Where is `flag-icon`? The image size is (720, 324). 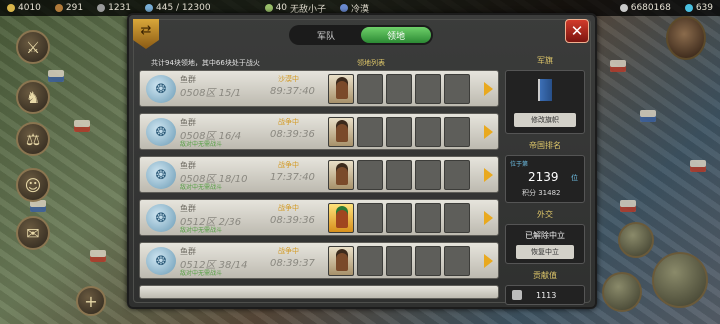 flag-icon is located at coordinates (545, 90).